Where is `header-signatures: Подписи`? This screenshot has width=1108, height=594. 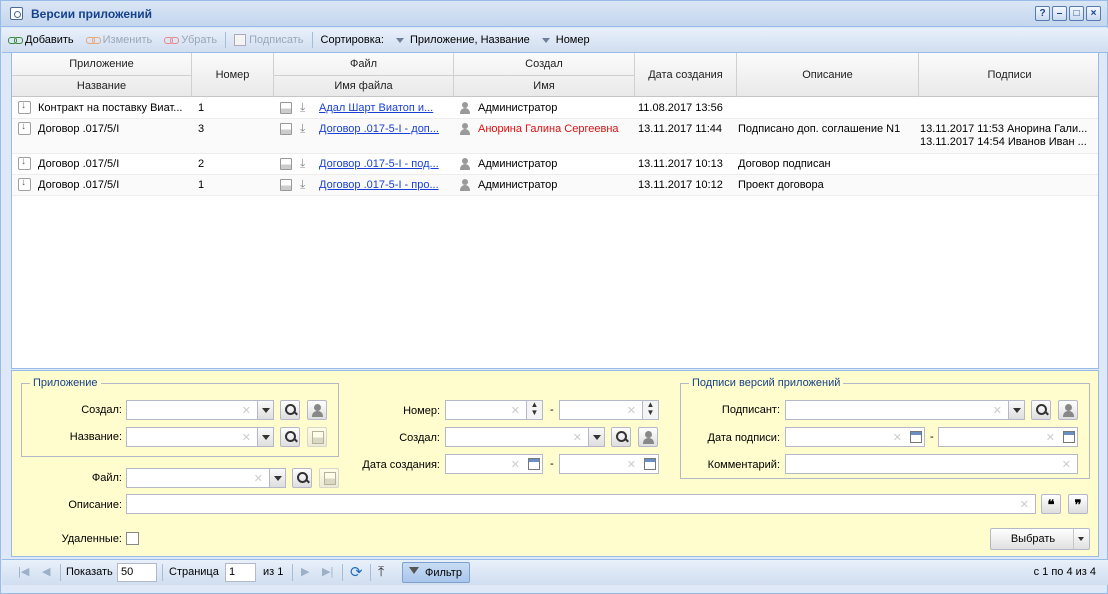
header-signatures: Подписи is located at coordinates (1008, 75).